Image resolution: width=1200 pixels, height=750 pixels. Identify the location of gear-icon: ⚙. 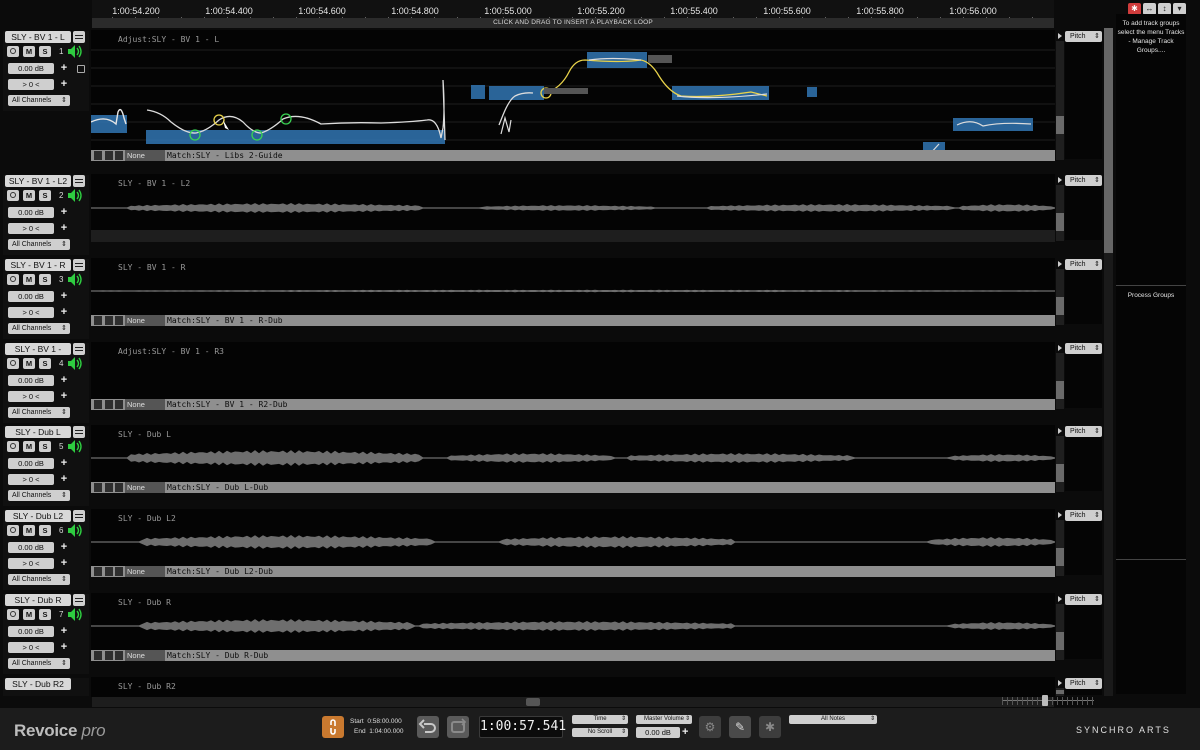
(710, 727).